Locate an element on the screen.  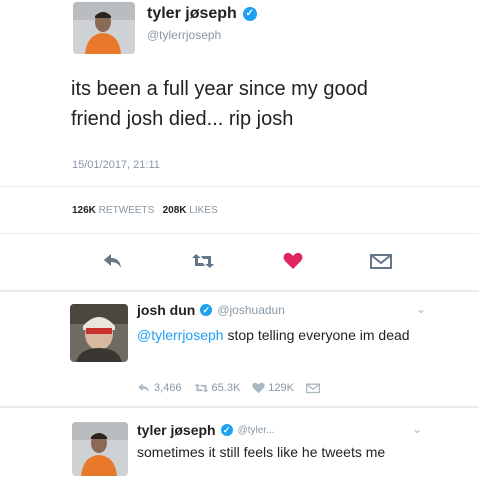
reply-count: 3,466 is located at coordinates (168, 388).